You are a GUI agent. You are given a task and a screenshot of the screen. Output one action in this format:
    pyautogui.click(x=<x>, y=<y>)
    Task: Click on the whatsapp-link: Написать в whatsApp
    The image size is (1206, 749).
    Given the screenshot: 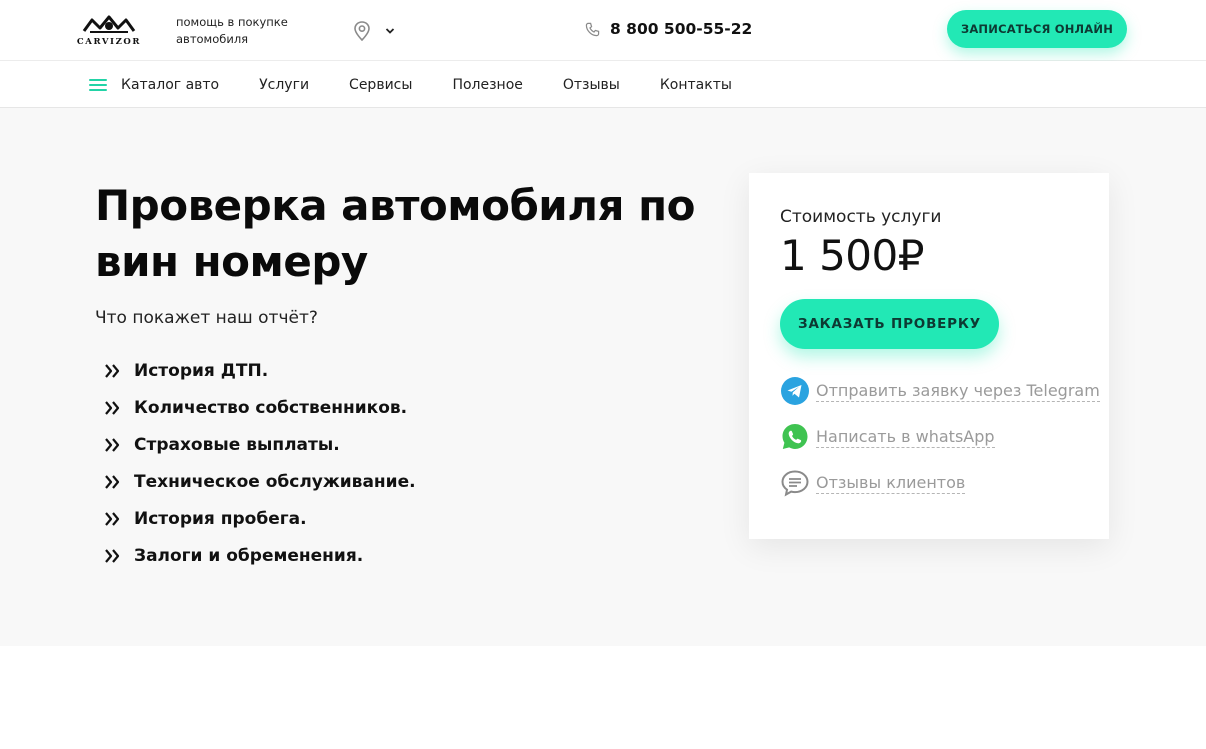 What is the action you would take?
    pyautogui.click(x=940, y=437)
    